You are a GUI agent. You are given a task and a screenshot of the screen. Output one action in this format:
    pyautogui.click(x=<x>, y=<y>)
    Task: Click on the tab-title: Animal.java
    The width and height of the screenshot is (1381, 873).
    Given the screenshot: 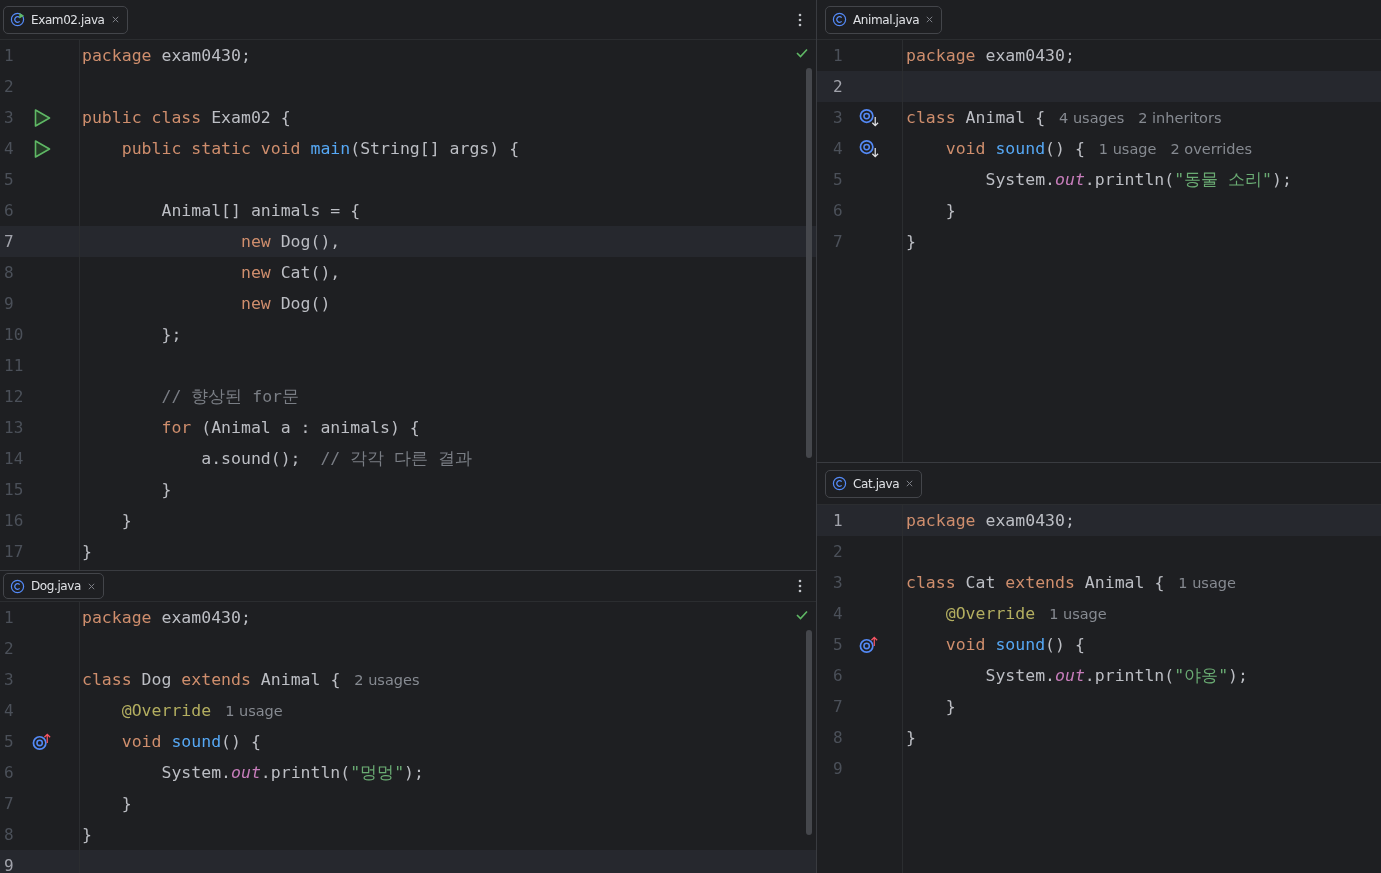 What is the action you would take?
    pyautogui.click(x=886, y=19)
    